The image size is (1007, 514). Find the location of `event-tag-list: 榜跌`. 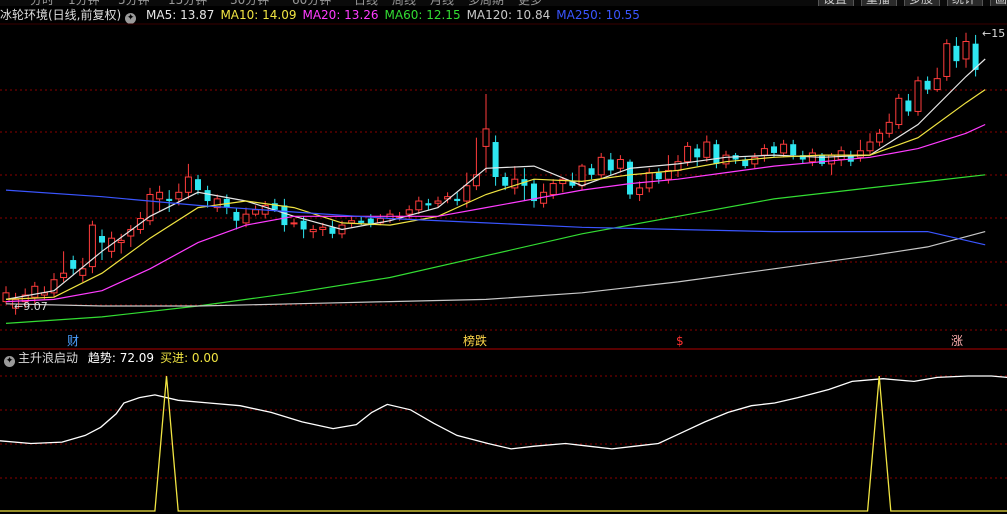

event-tag-list: 榜跌 is located at coordinates (475, 341).